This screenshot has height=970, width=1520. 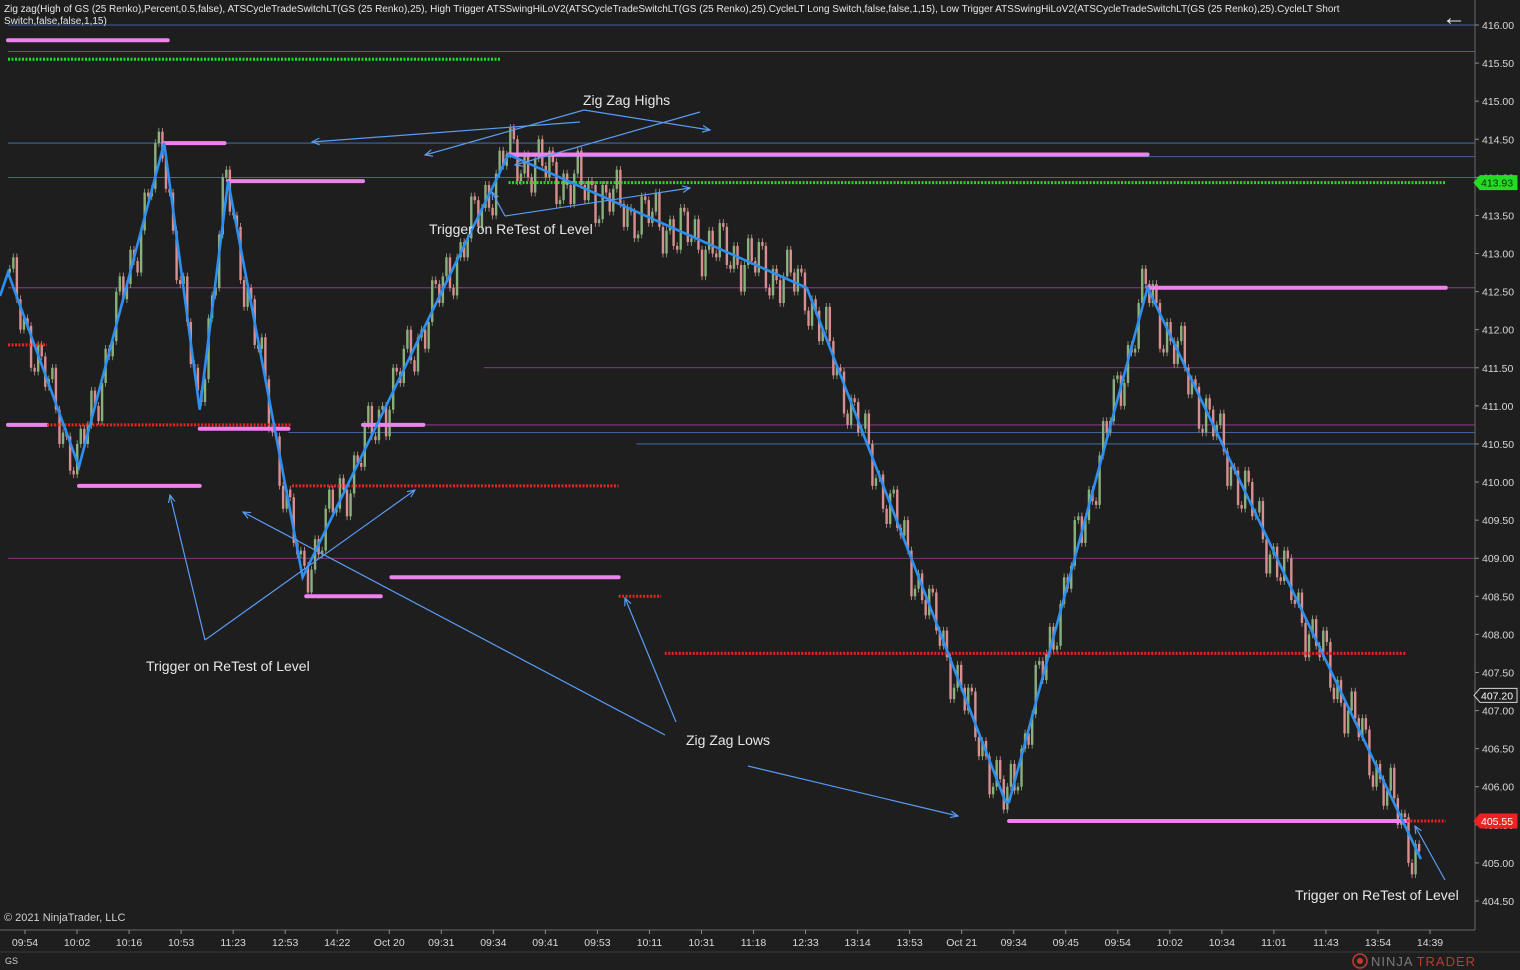 I want to click on x-tick-label: 13:14, so click(x=857, y=943).